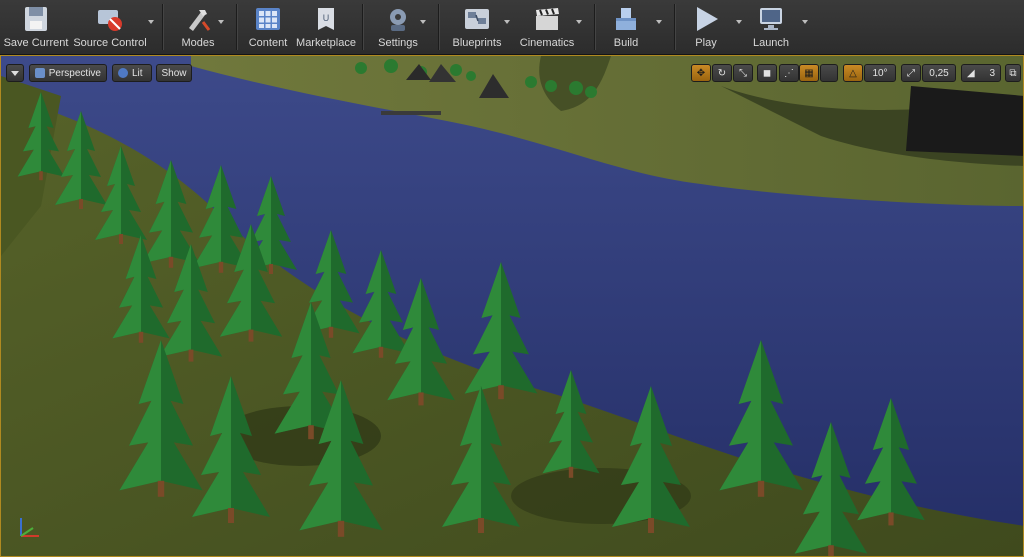 The image size is (1024, 557). I want to click on launch-button: Launch, so click(771, 26).